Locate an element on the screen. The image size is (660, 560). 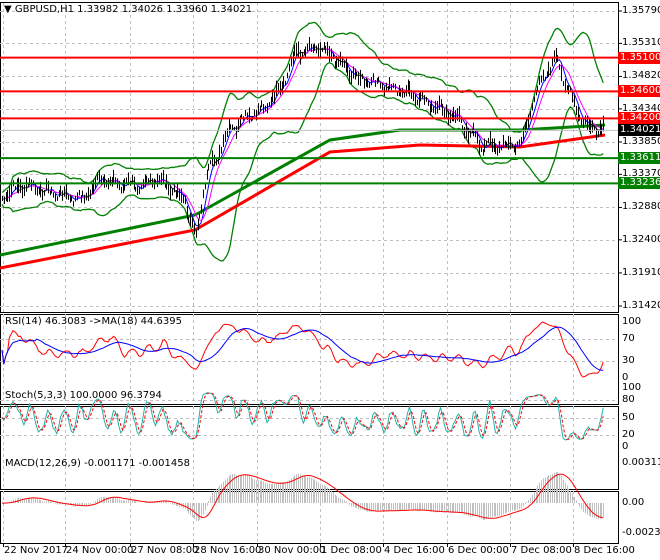
price-axis-label: 1.34820 is located at coordinates (641, 76).